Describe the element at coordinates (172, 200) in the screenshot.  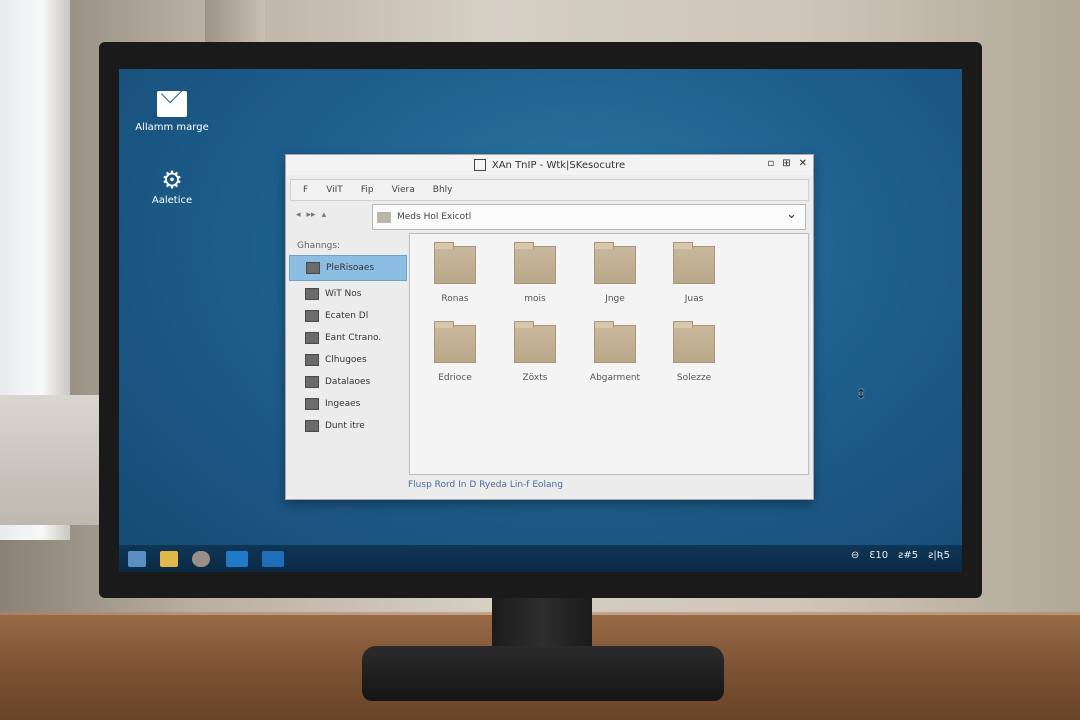
I see `desktop-icon-label: Aaletice` at that location.